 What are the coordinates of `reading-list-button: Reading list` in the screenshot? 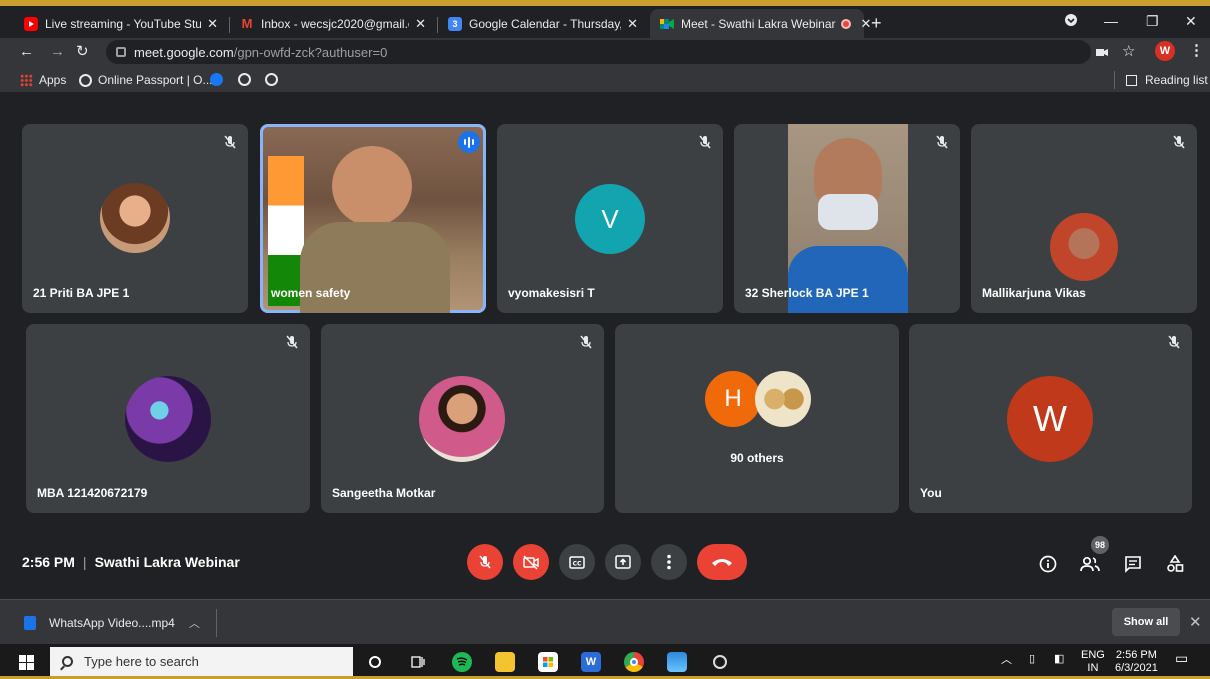 It's located at (1167, 80).